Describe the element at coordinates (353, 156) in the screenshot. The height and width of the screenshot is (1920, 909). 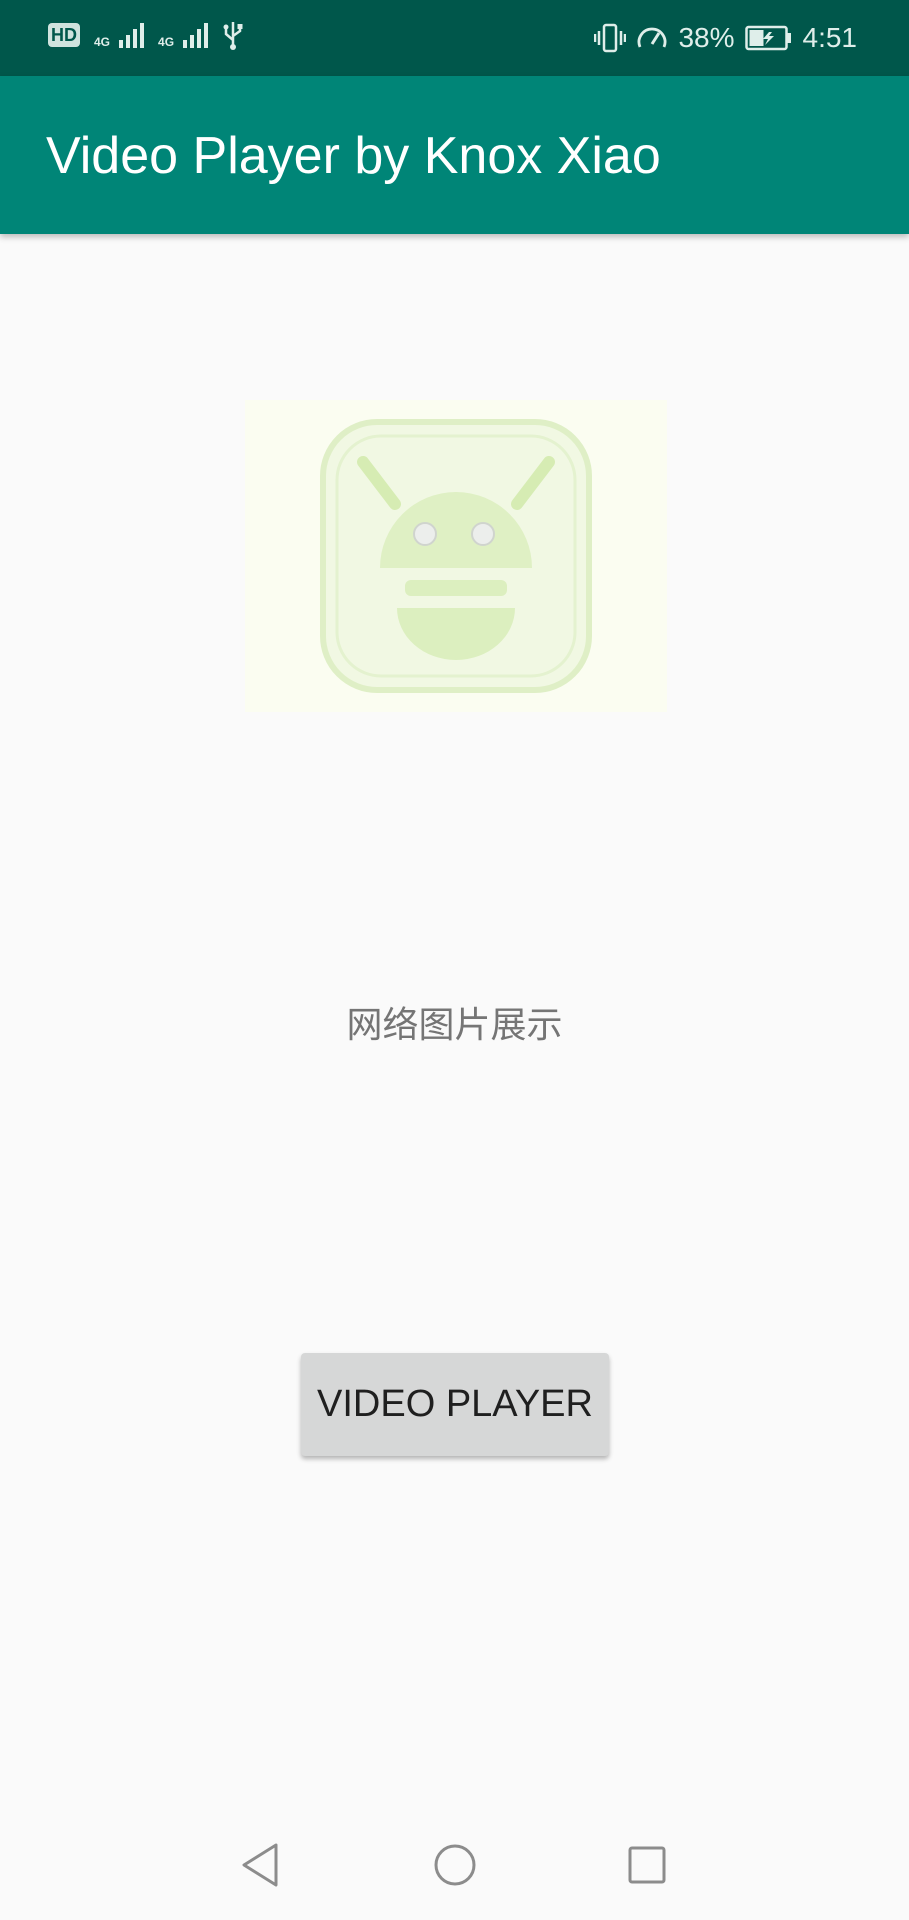
I see `app-title: Video Player by Knox Xiao` at that location.